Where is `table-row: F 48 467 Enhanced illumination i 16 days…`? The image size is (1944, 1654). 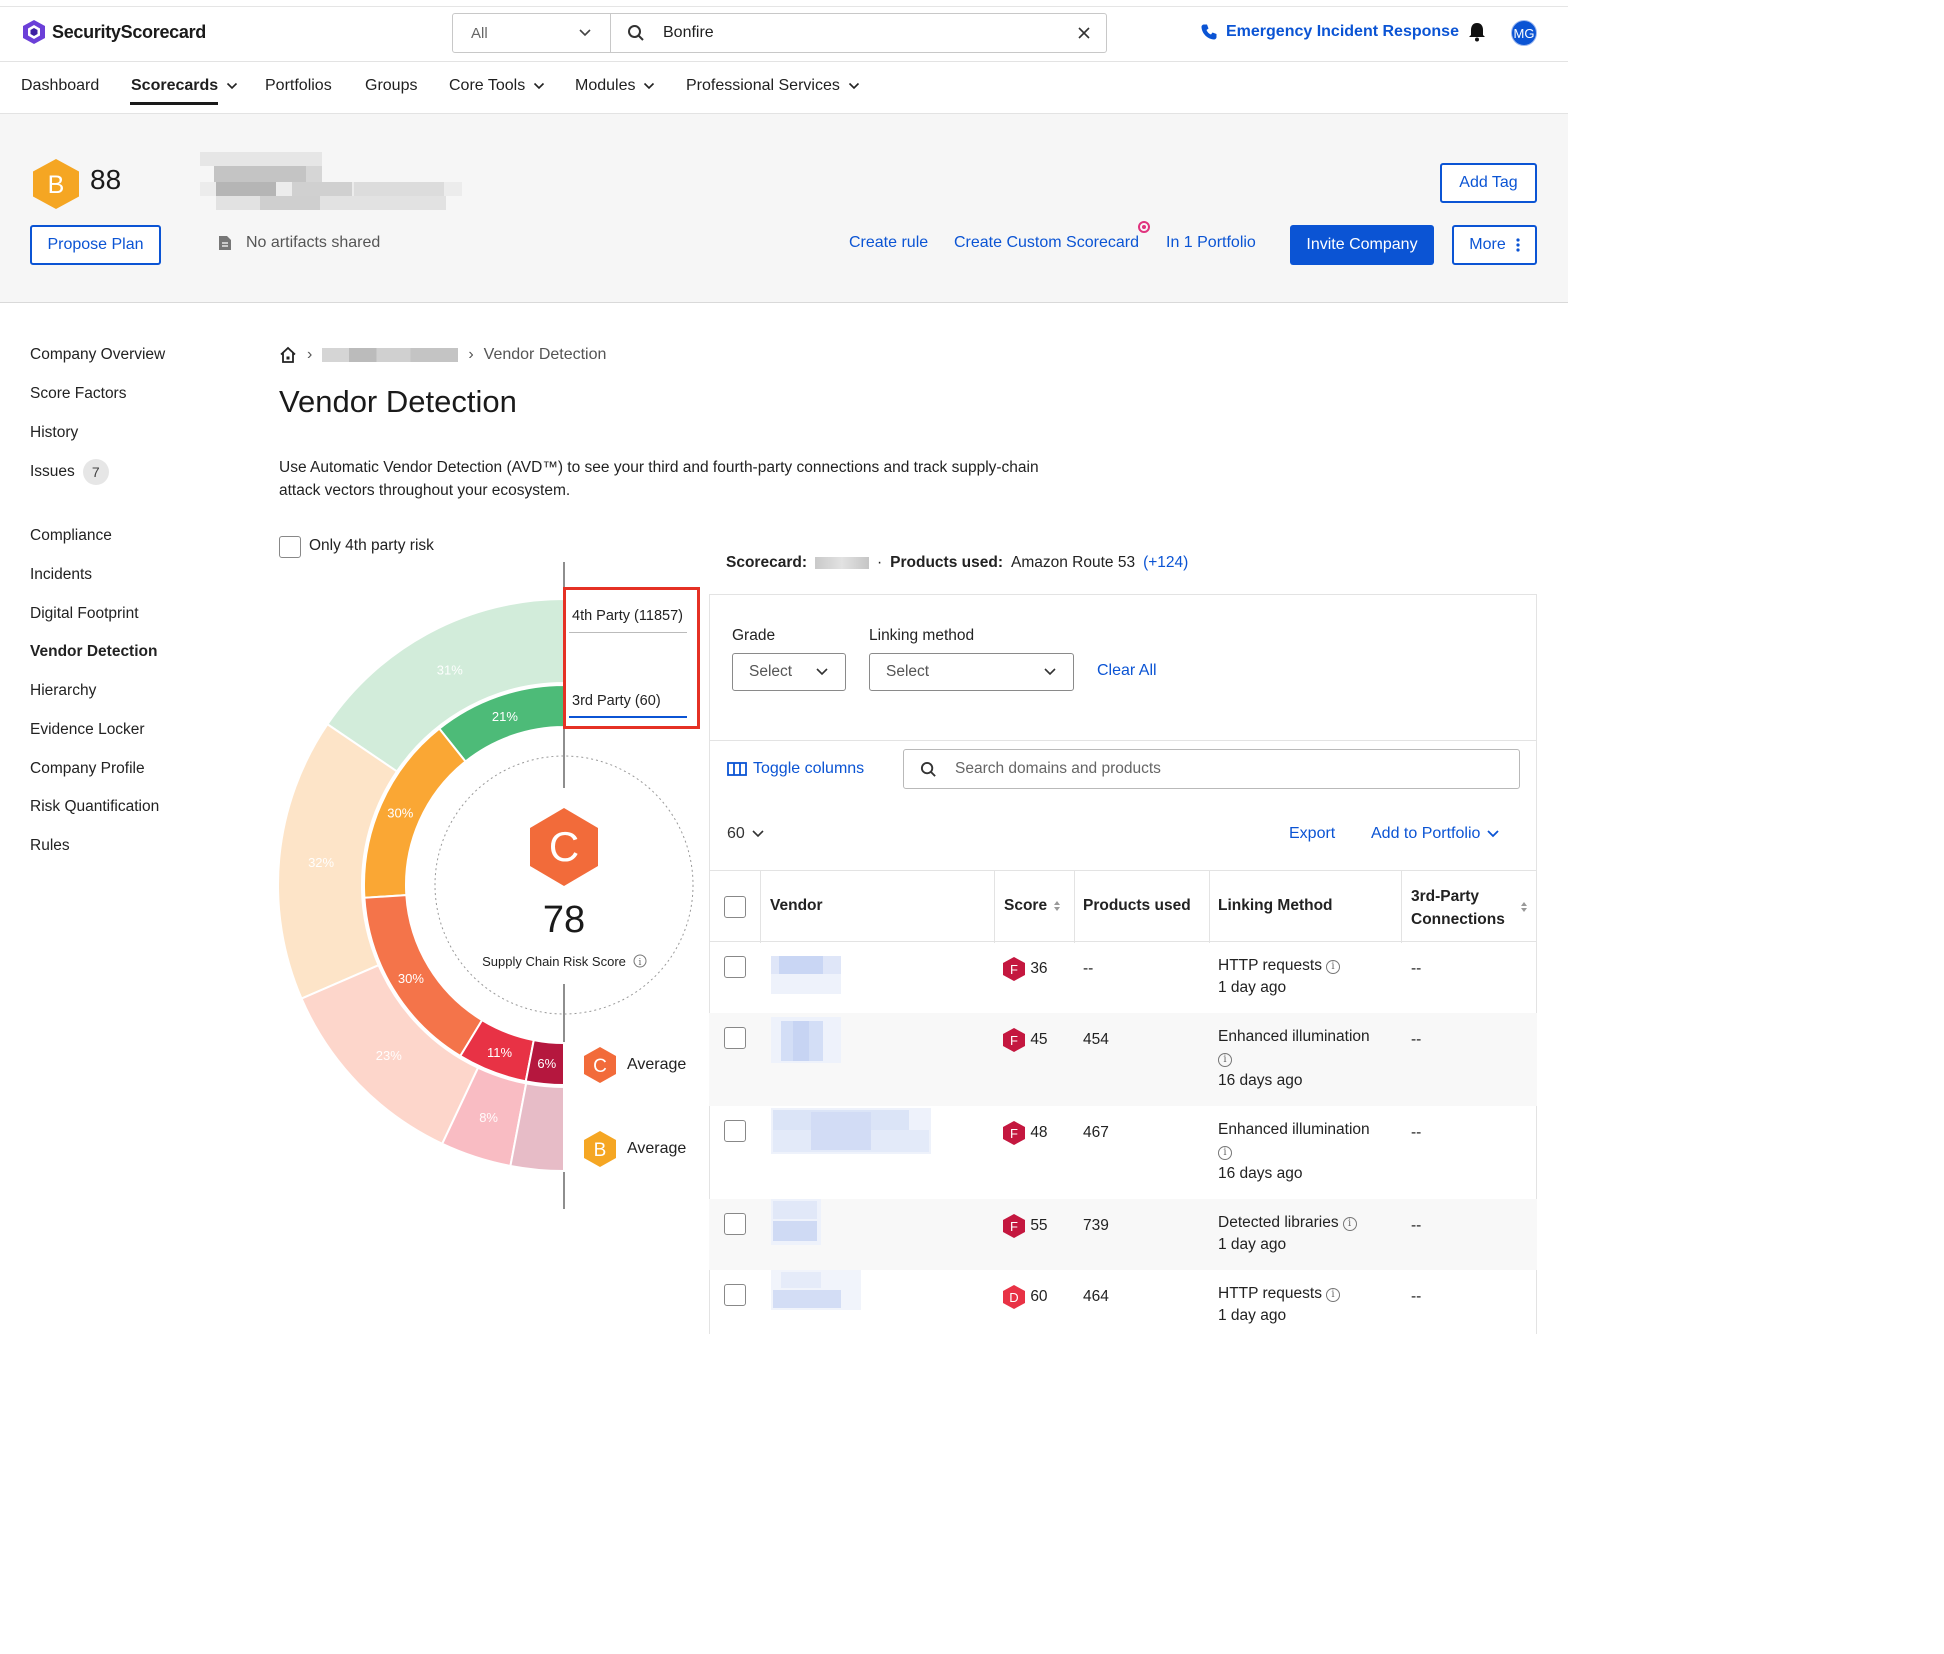
table-row: F 48 467 Enhanced illumination i 16 days… is located at coordinates (1123, 1152).